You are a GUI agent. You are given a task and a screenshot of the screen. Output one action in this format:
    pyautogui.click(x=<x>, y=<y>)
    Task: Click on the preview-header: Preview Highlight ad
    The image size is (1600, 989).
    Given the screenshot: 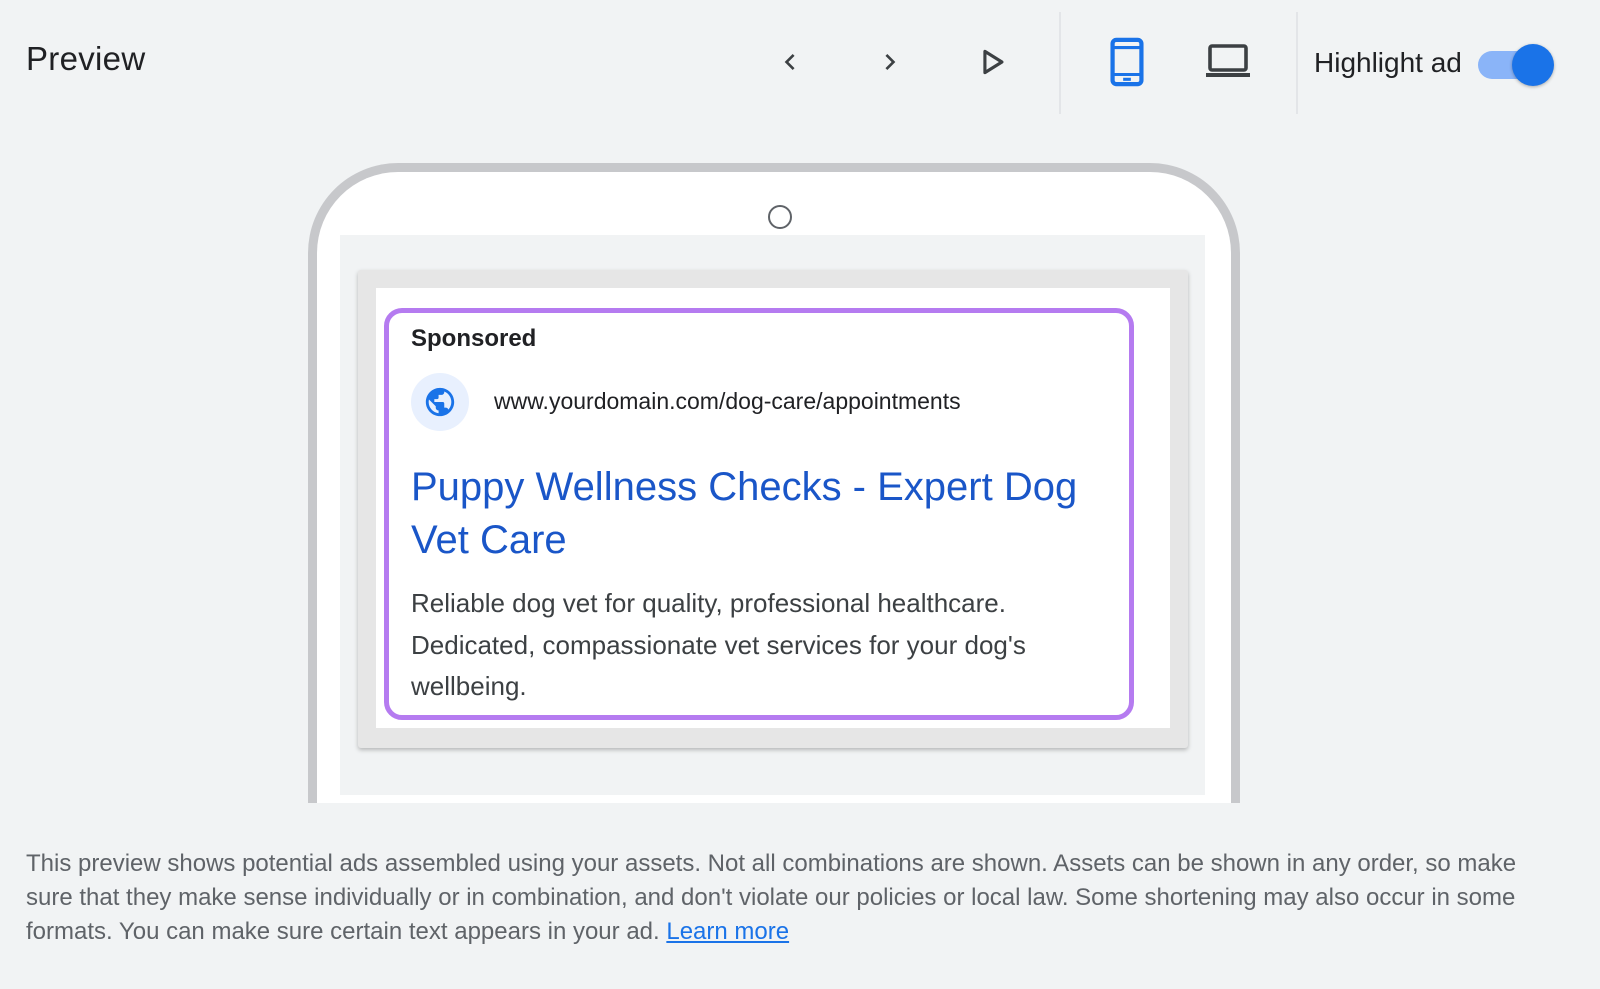 What is the action you would take?
    pyautogui.click(x=800, y=62)
    